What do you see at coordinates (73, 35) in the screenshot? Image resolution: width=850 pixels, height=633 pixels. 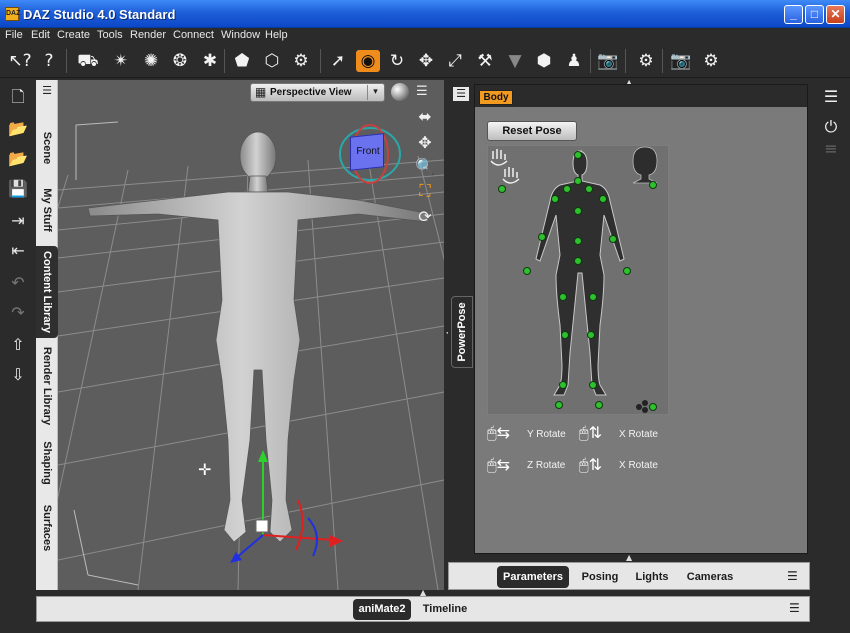 I see `menu-create: Create` at bounding box center [73, 35].